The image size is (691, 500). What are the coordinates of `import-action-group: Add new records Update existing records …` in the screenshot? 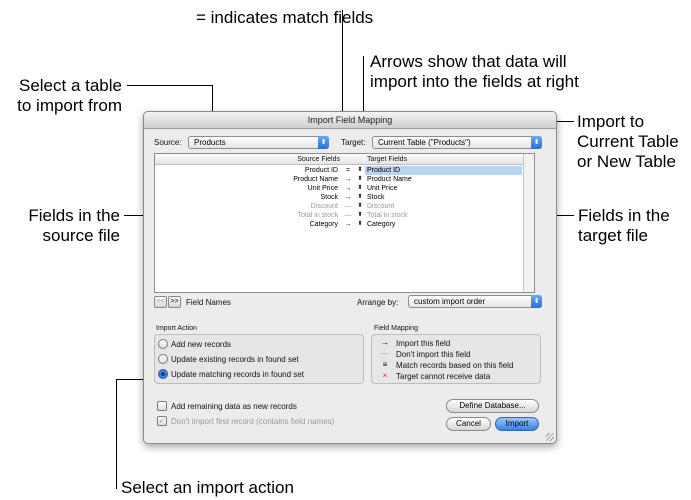 It's located at (259, 359).